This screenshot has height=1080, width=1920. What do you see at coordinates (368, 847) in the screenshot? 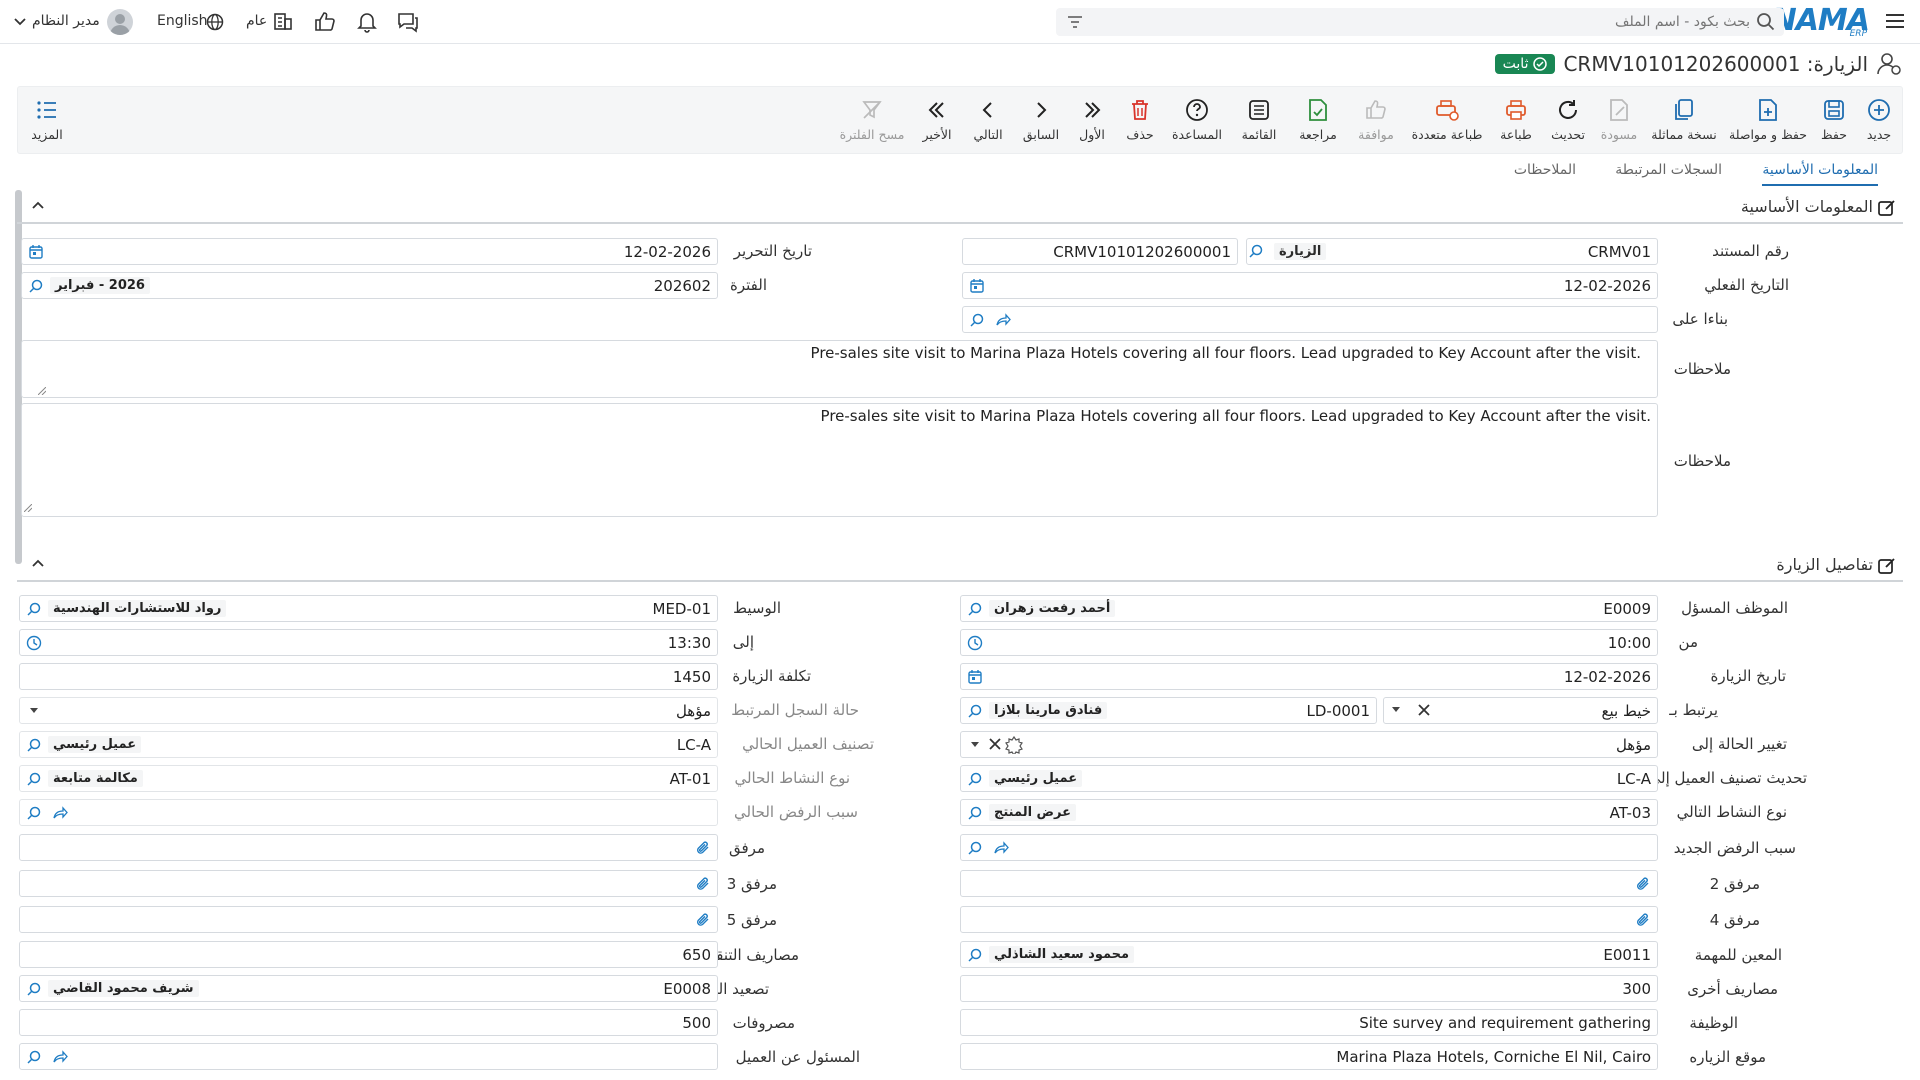
I see `attach-field` at bounding box center [368, 847].